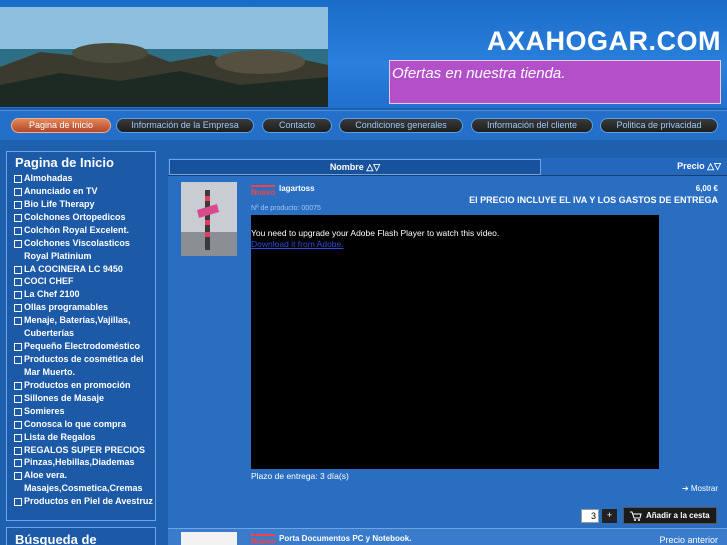  Describe the element at coordinates (185, 125) in the screenshot. I see `nav-company-info: Información de la Empresa` at that location.